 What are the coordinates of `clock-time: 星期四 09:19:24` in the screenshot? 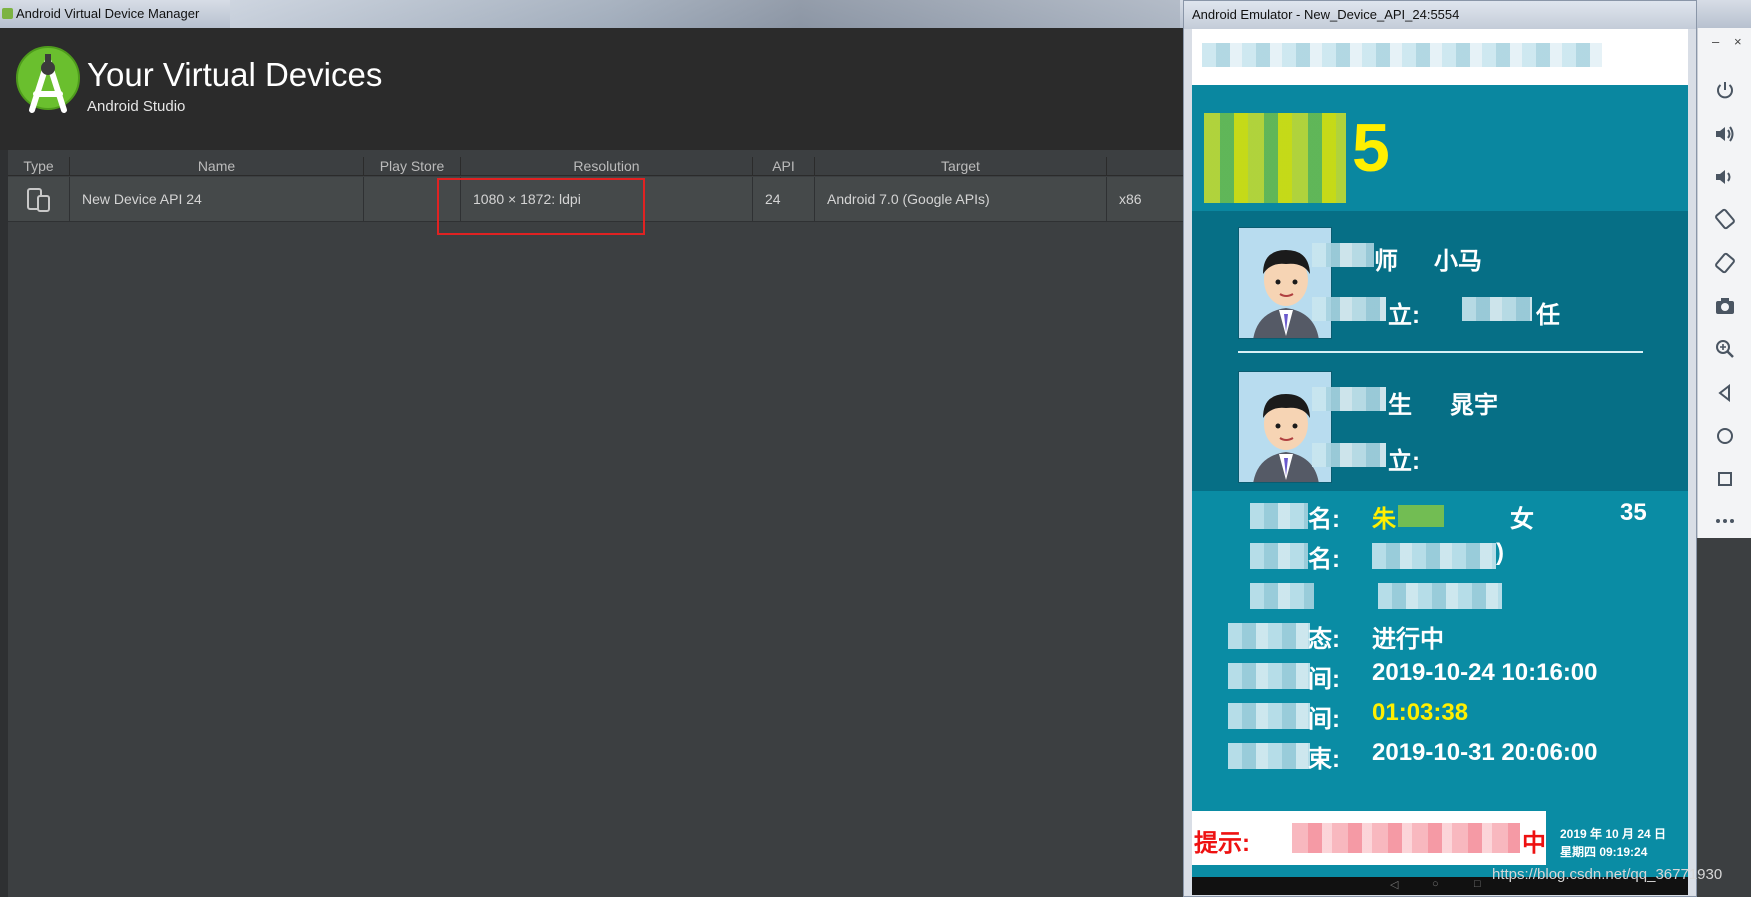 It's located at (1604, 852).